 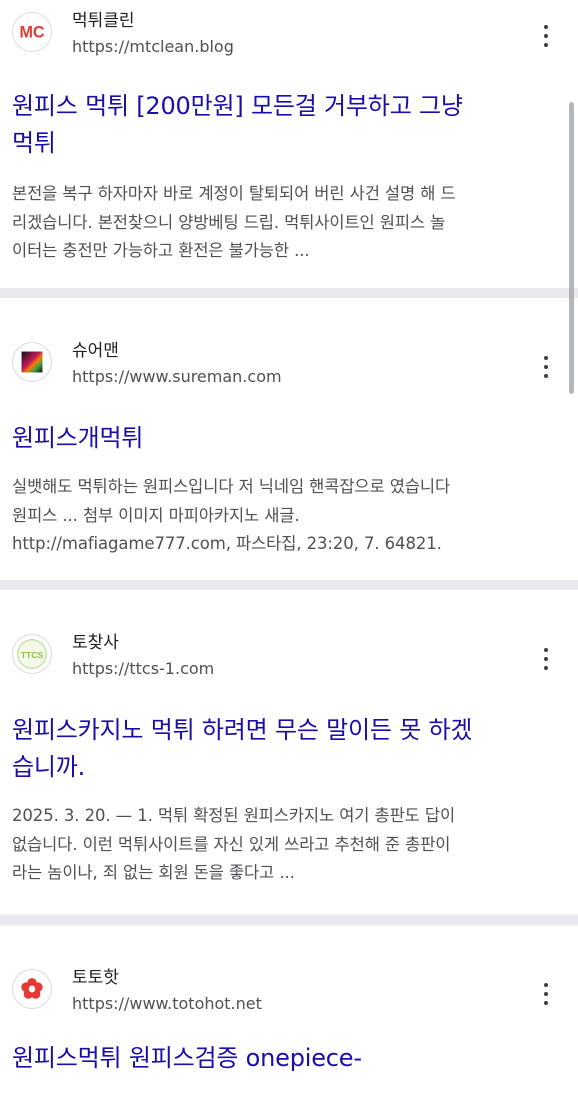 I want to click on mc-logo-icon: MC, so click(x=32, y=32).